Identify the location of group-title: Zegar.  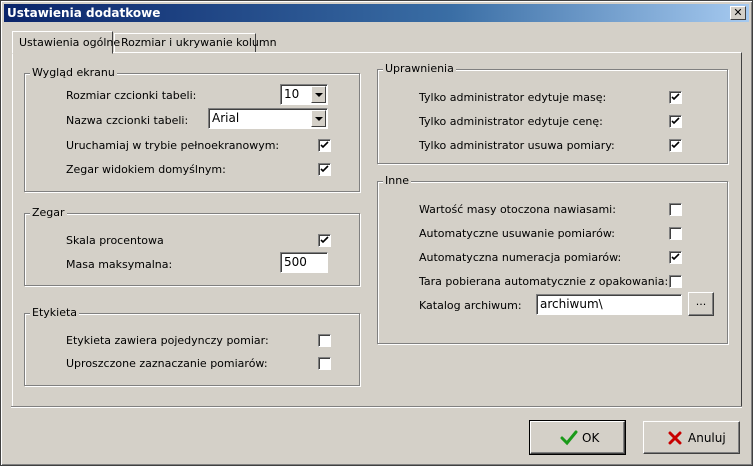
(48, 212).